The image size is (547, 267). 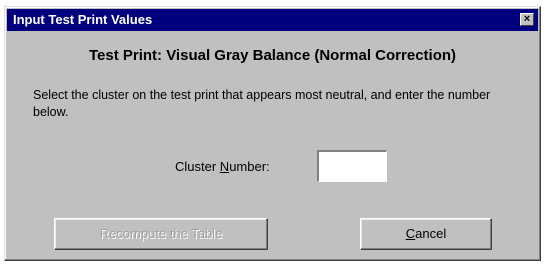 What do you see at coordinates (83, 19) in the screenshot?
I see `window-title: Input Test Print Values` at bounding box center [83, 19].